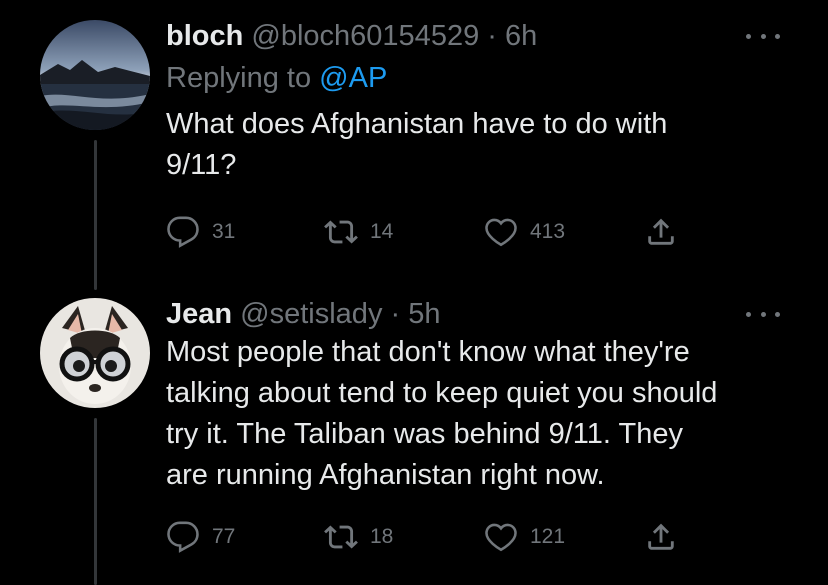 The height and width of the screenshot is (585, 828). Describe the element at coordinates (521, 36) in the screenshot. I see `timestamp: 6h` at that location.